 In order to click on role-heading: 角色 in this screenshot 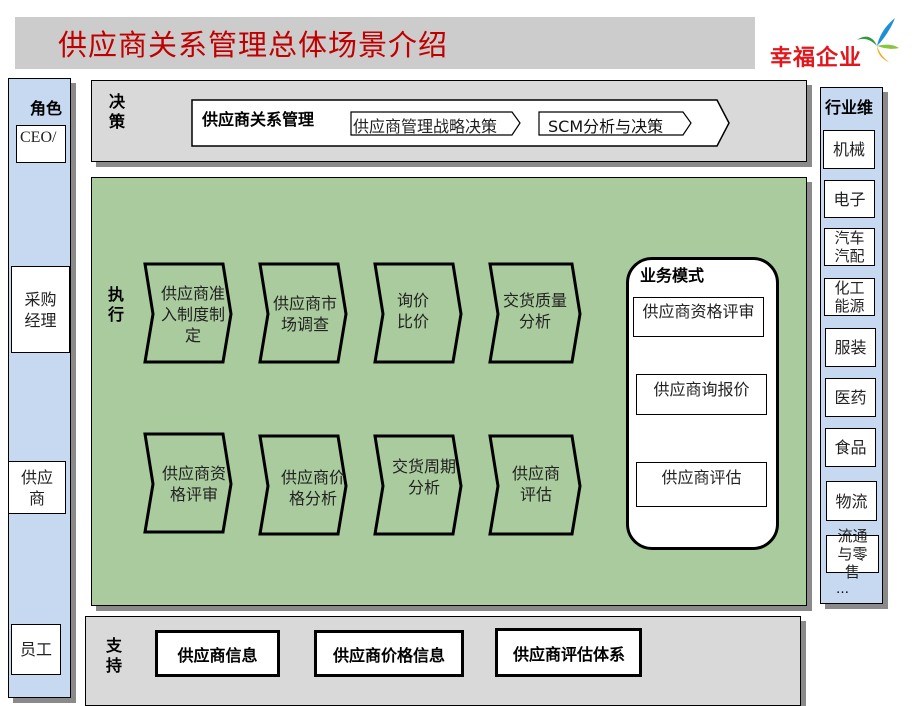, I will do `click(46, 108)`.